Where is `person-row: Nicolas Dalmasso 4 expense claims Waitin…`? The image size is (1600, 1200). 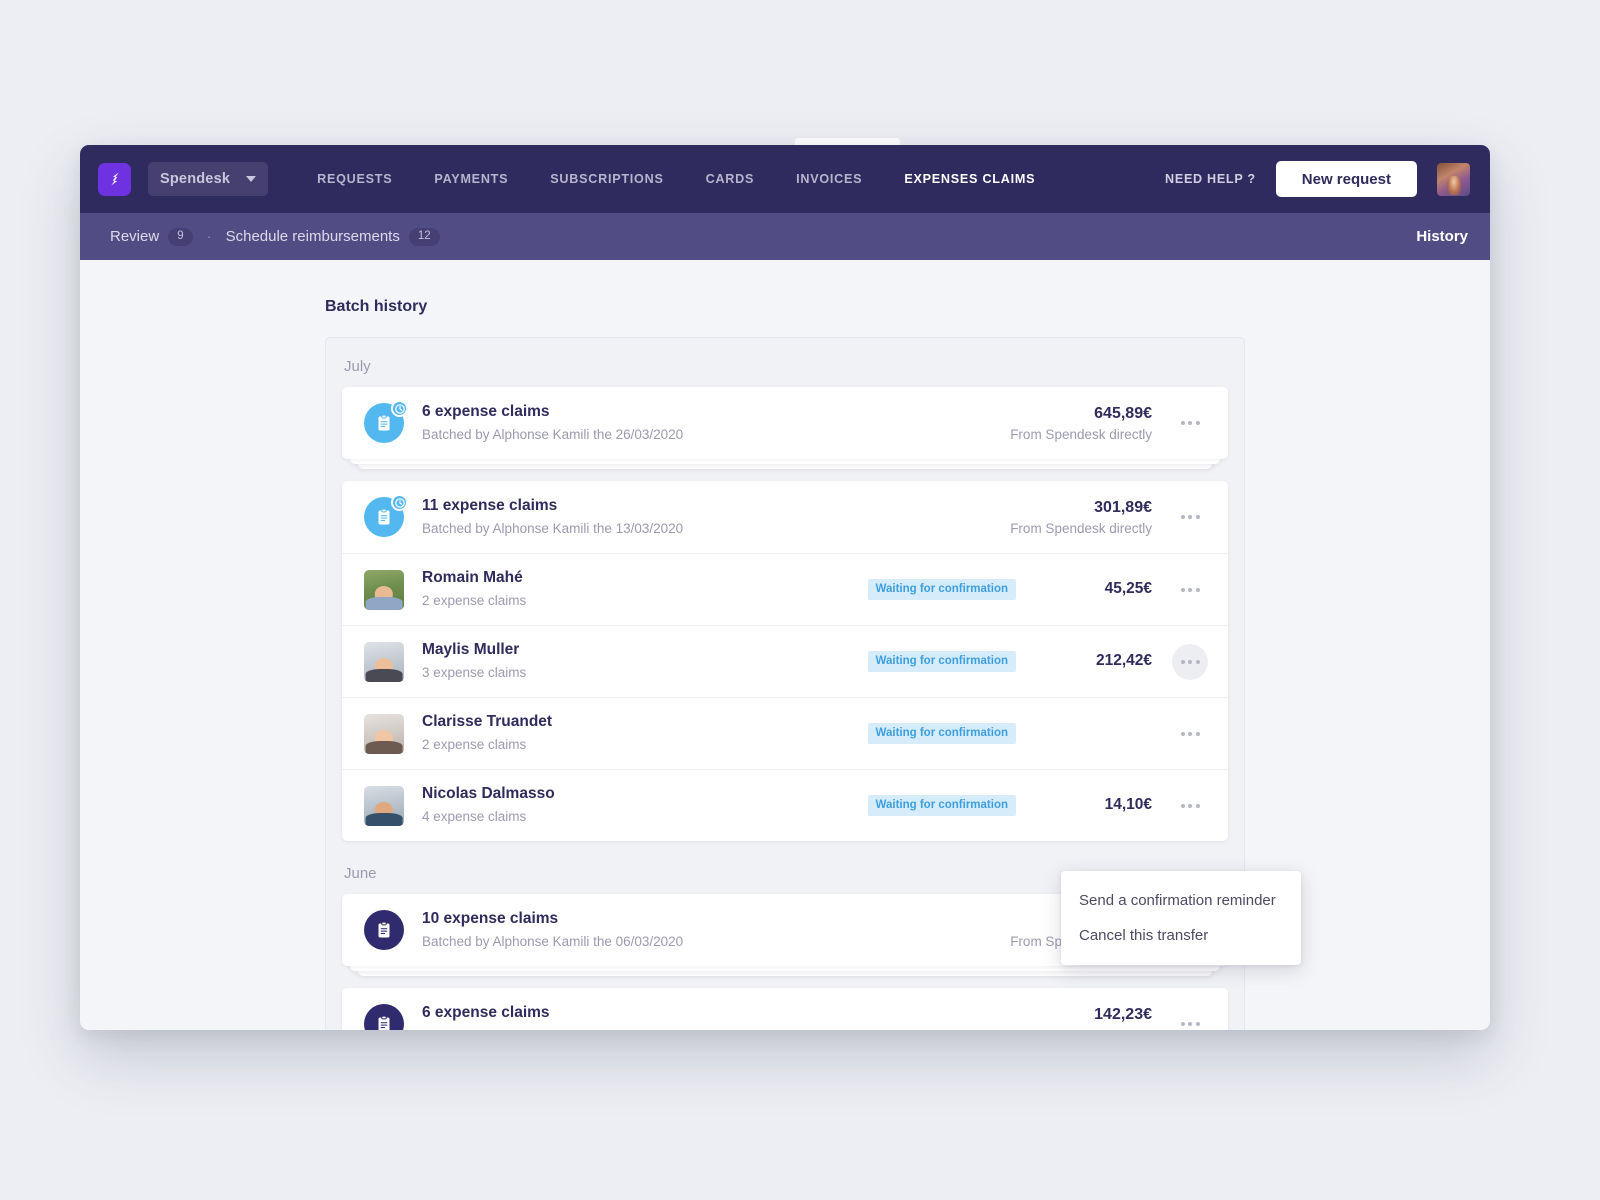
person-row: Nicolas Dalmasso 4 expense claims Waitin… is located at coordinates (785, 805).